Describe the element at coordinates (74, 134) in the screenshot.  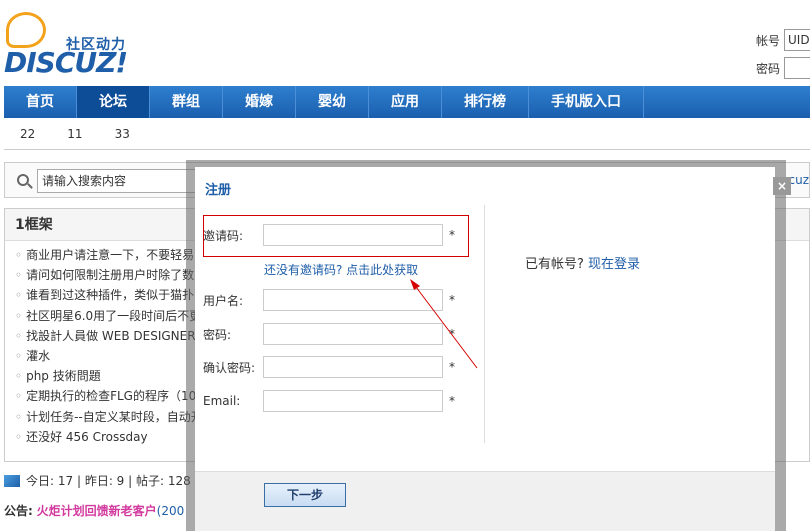
I see `subnav-item: 11` at that location.